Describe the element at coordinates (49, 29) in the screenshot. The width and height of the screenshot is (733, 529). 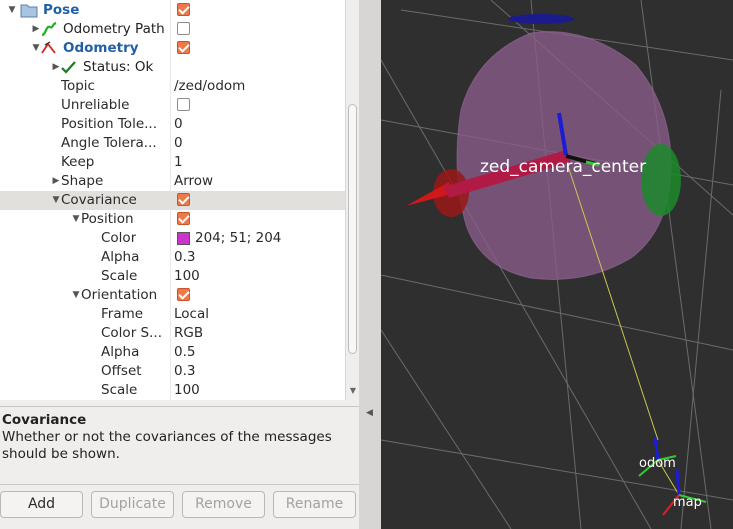
I see `path-display-icon` at that location.